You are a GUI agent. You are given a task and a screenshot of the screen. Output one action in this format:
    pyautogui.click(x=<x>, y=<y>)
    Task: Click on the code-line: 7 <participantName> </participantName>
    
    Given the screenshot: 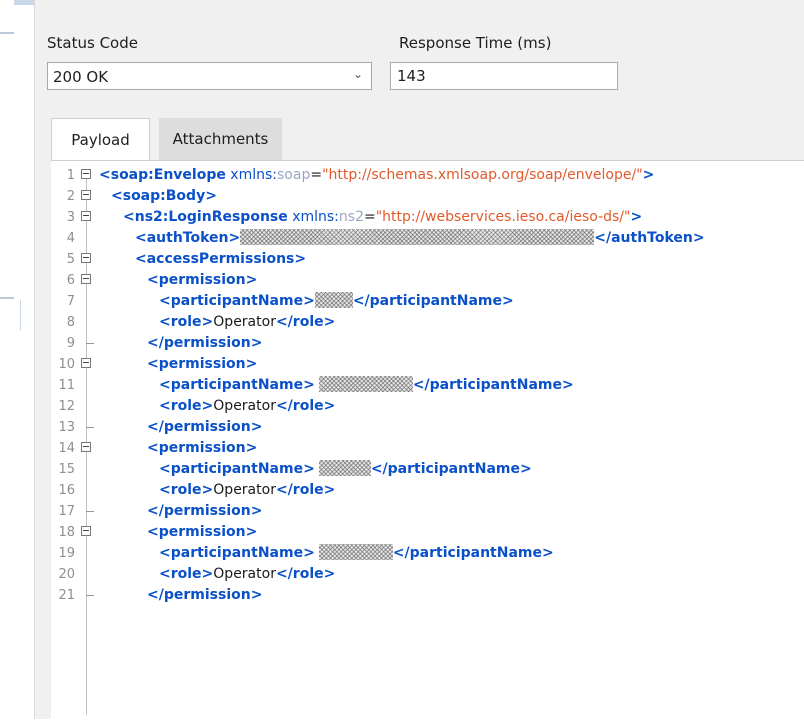 What is the action you would take?
    pyautogui.click(x=427, y=301)
    